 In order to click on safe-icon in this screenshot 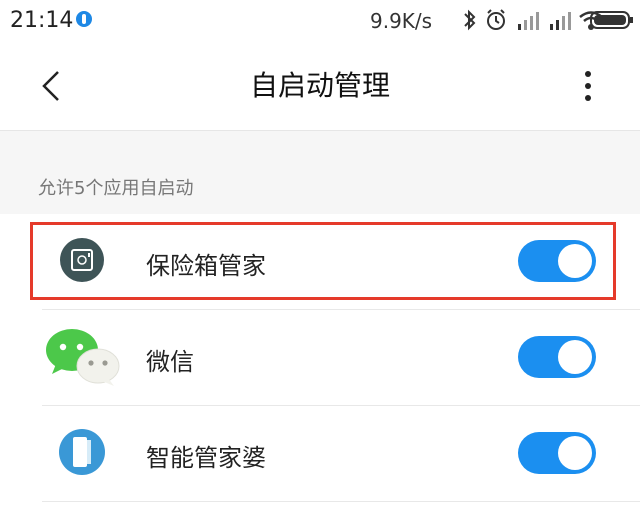, I will do `click(82, 260)`.